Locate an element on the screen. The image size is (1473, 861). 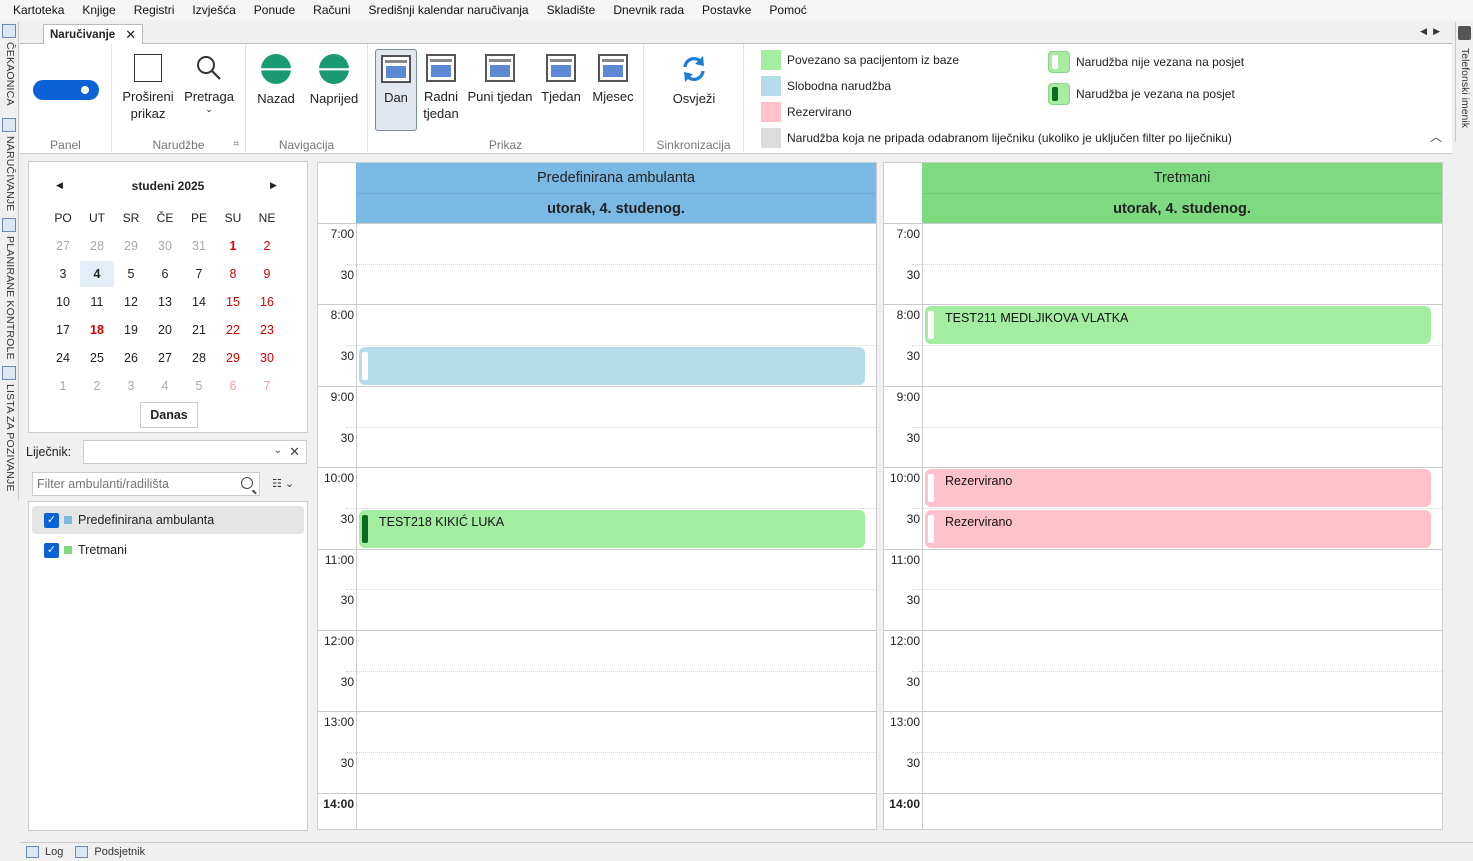
calendar-day: 9 is located at coordinates (267, 274).